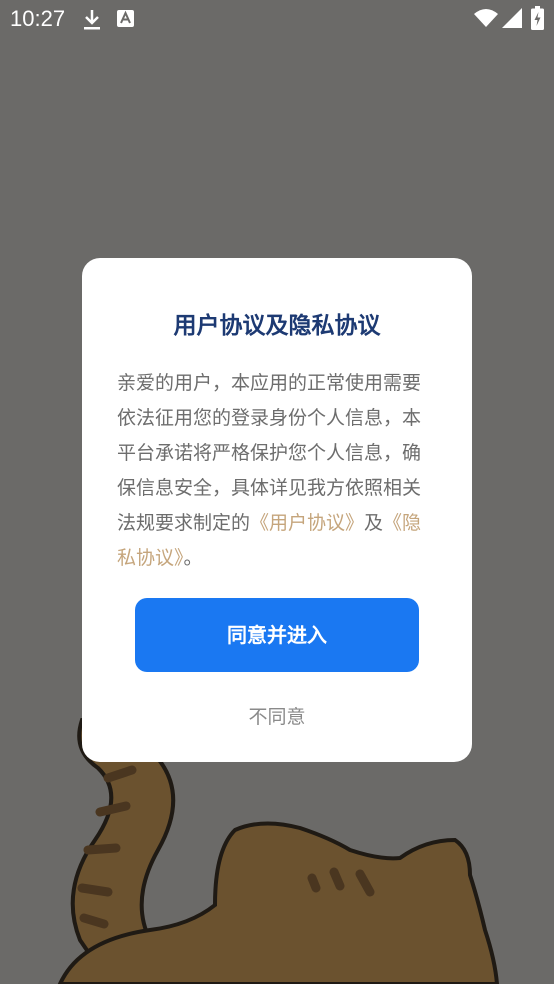  Describe the element at coordinates (125, 20) in the screenshot. I see `text-notification-icon` at that location.